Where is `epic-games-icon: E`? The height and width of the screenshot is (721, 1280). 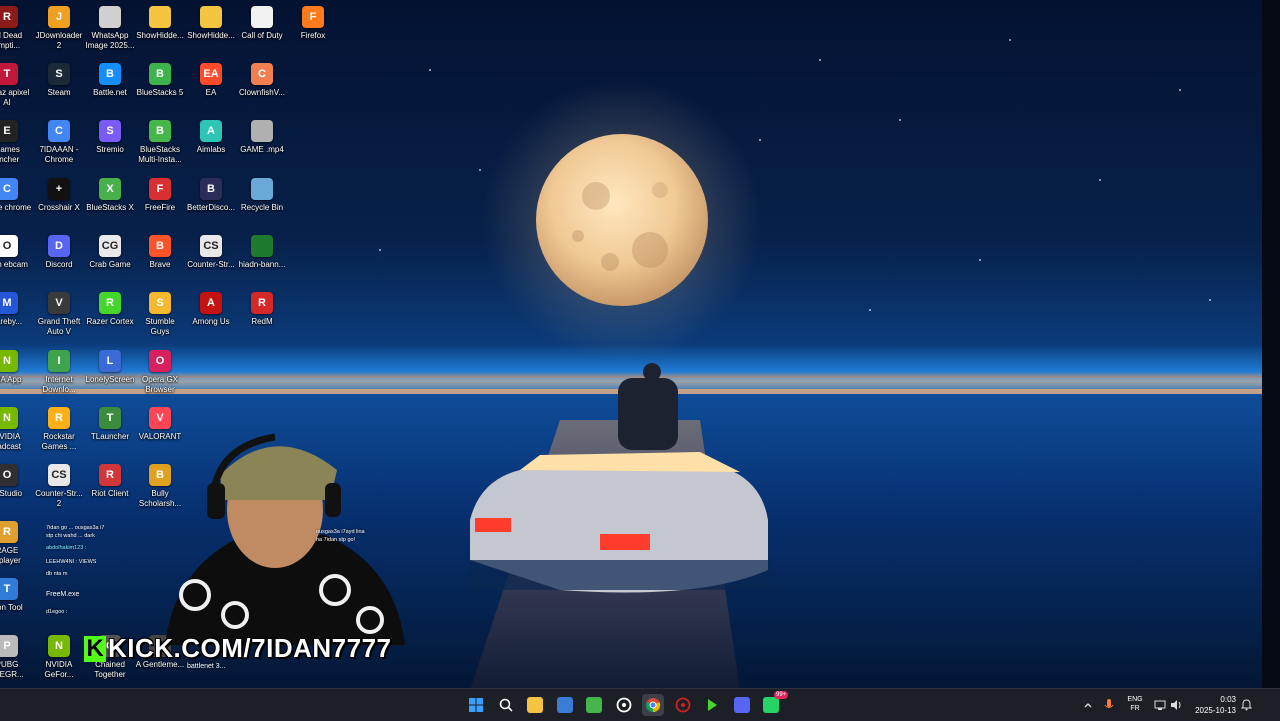 epic-games-icon: E is located at coordinates (9, 131).